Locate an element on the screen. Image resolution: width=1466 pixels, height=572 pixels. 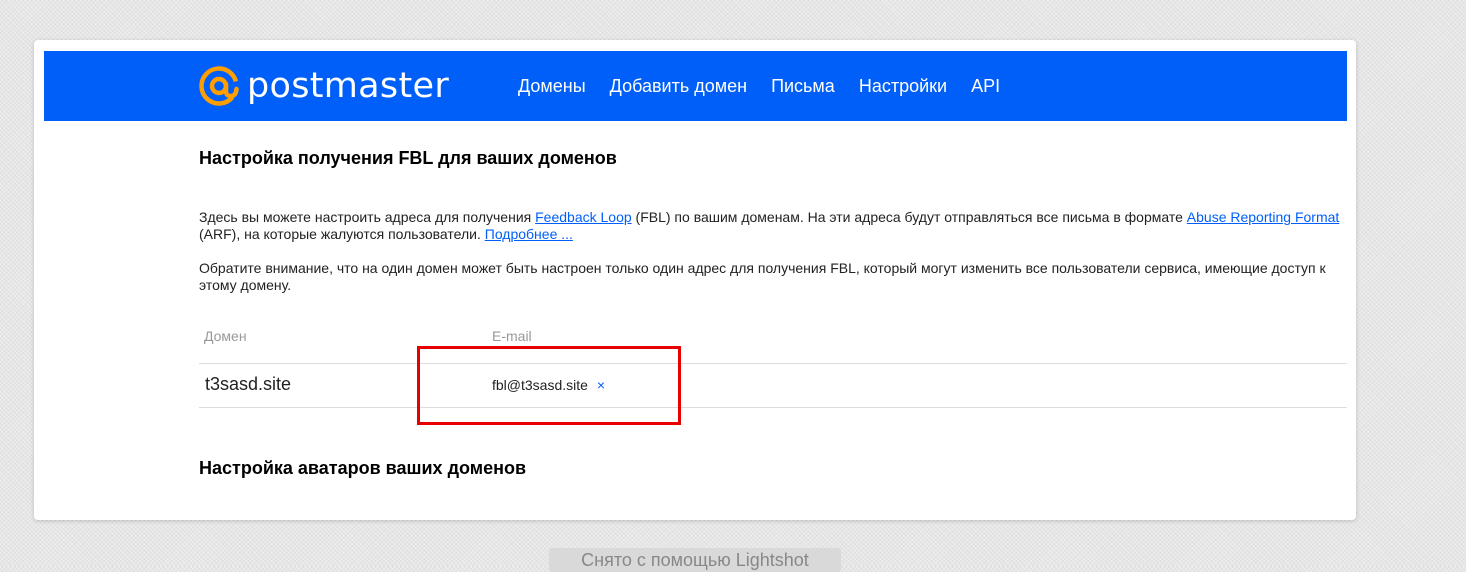
column-header-email: E-mail is located at coordinates (512, 336).